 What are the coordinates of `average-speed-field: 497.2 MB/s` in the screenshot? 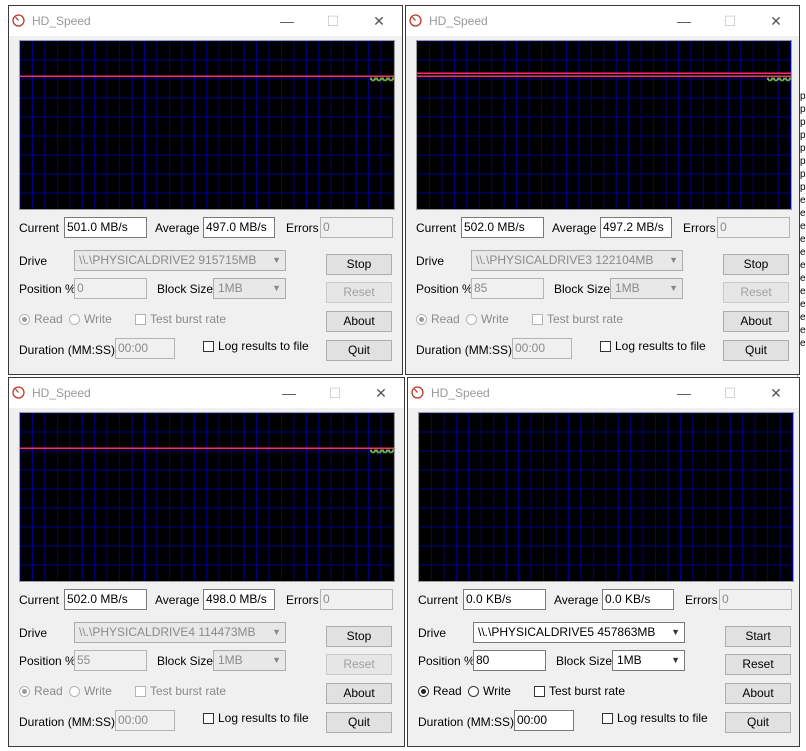 It's located at (636, 227).